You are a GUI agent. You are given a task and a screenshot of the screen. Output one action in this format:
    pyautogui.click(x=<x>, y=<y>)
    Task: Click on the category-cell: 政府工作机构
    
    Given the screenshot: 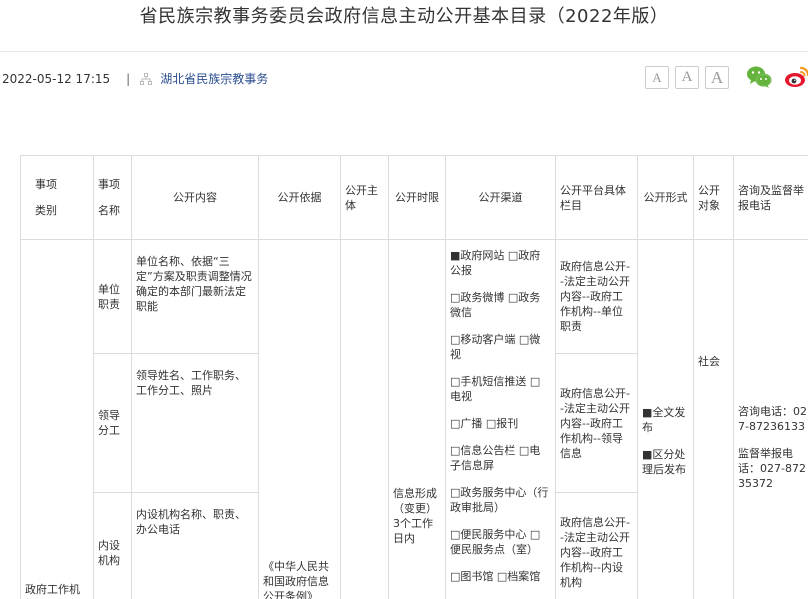 What is the action you would take?
    pyautogui.click(x=57, y=419)
    